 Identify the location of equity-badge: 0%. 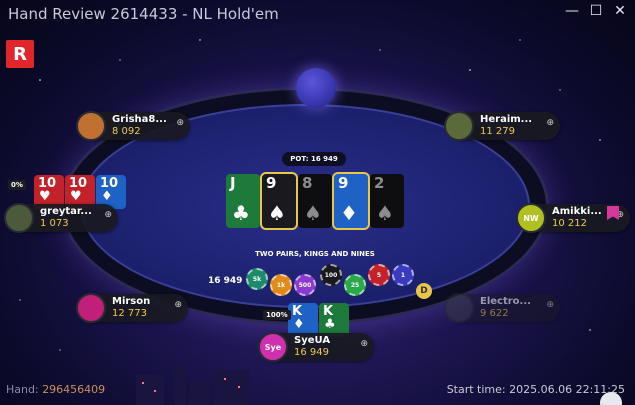
(17, 185).